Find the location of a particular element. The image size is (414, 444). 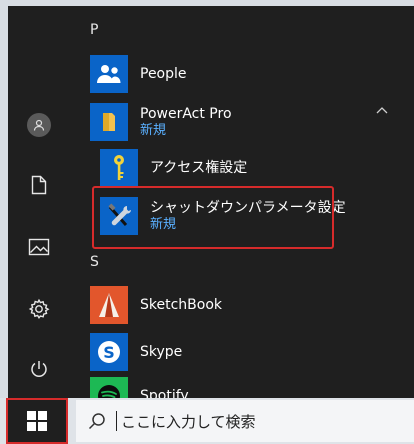

start-button is located at coordinates (37, 421).